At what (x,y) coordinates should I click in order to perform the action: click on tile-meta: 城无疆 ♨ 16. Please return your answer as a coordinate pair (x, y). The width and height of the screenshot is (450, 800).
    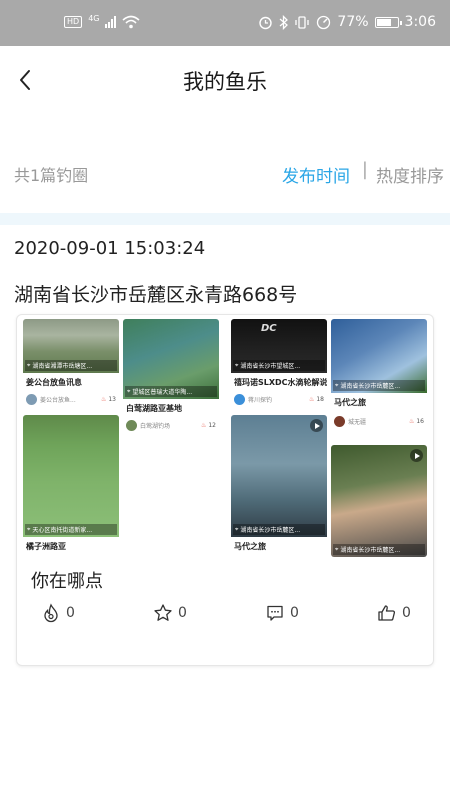
    Looking at the image, I should click on (379, 421).